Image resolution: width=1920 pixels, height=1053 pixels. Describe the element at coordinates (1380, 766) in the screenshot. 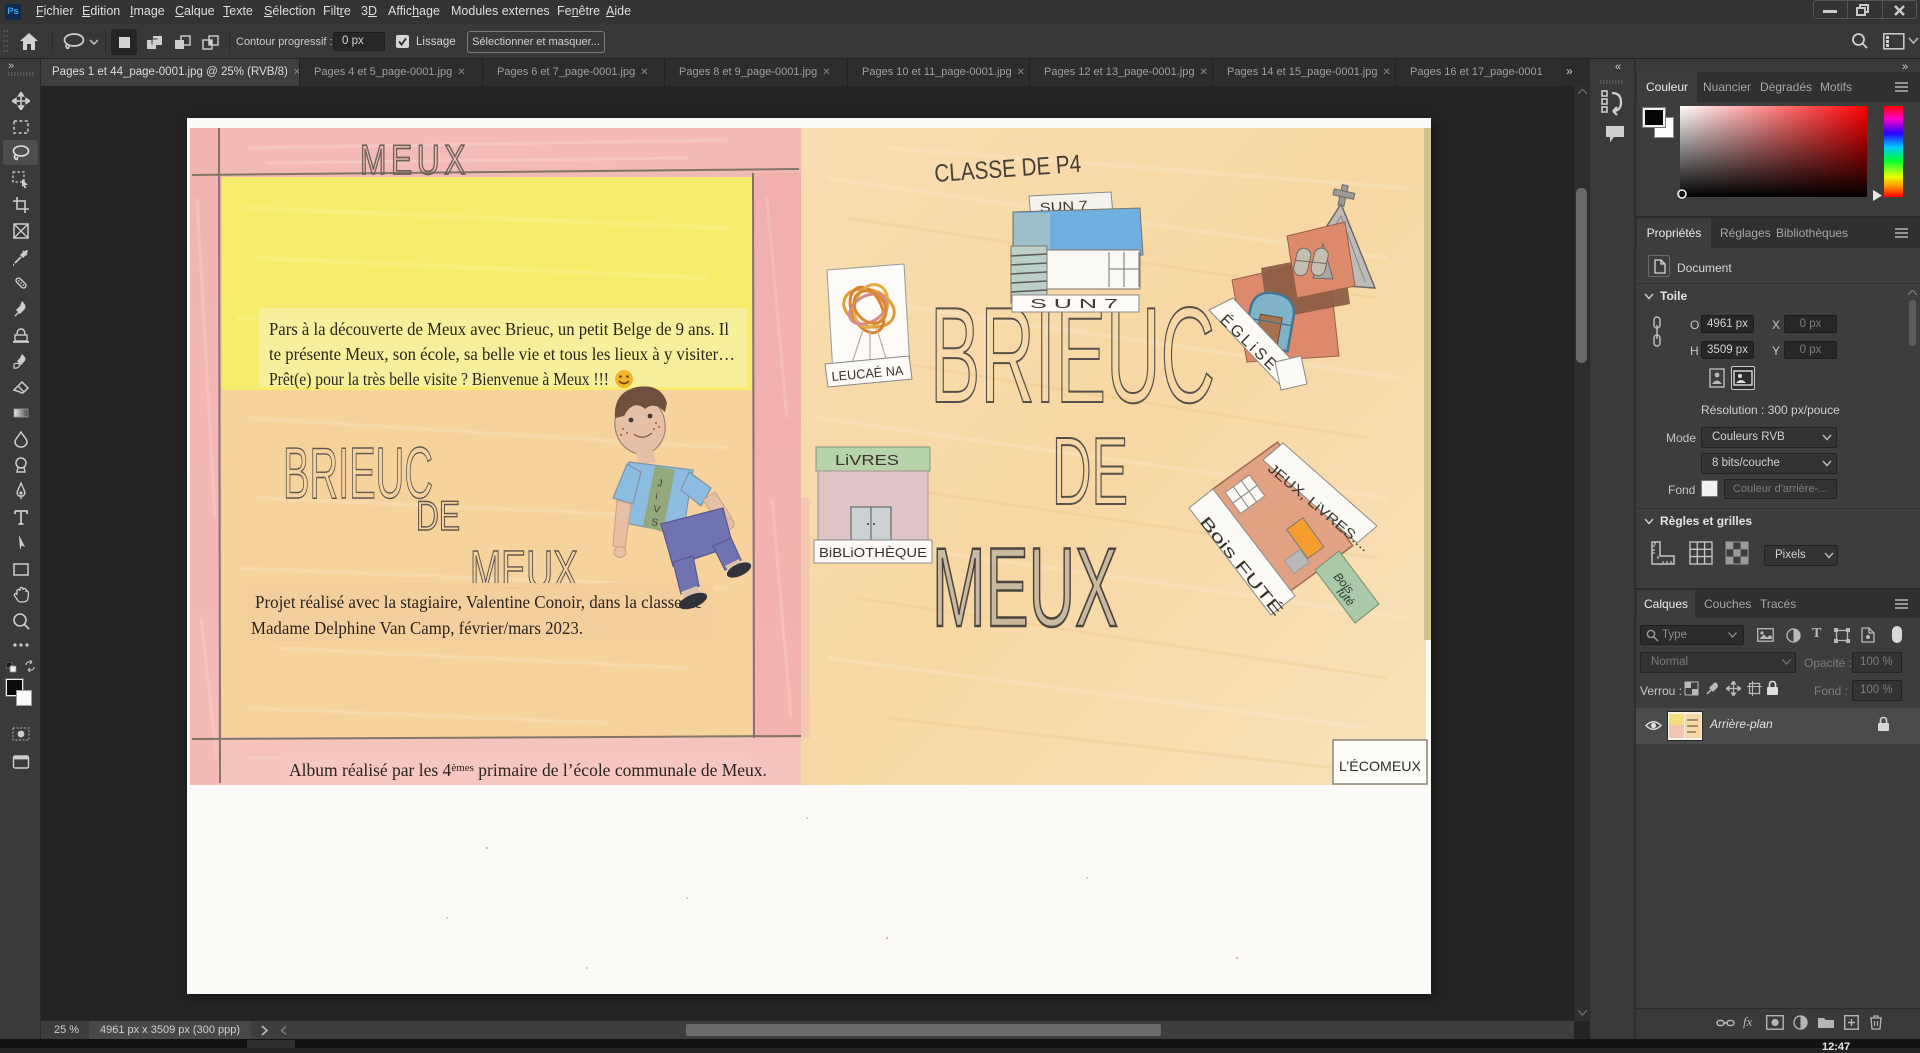

I see `svg-text: L’ÉCOMEUX` at that location.